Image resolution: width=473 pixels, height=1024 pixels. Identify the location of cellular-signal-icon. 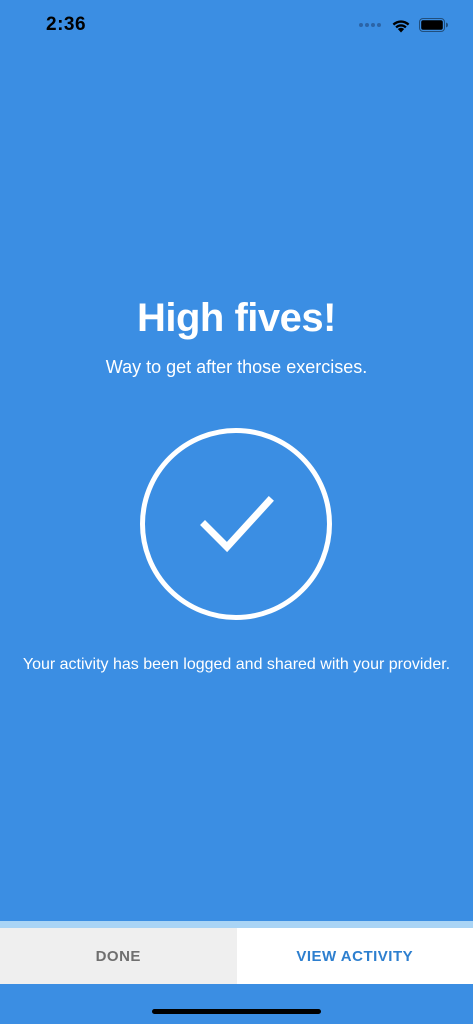
(370, 25).